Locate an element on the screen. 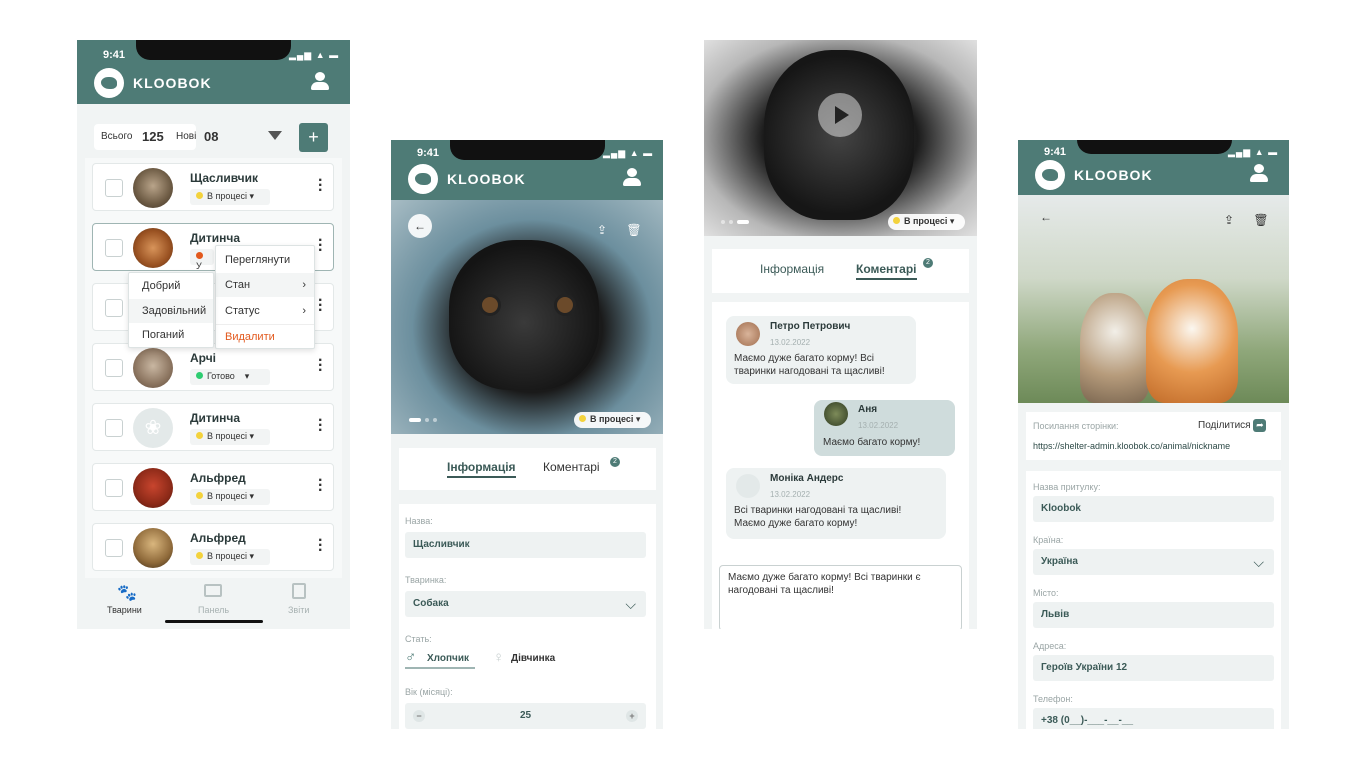  nav-reports: Звіти is located at coordinates (298, 610).